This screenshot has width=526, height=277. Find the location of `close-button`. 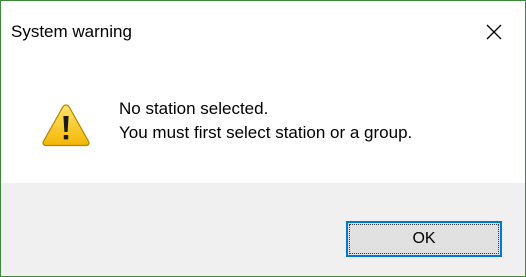

close-button is located at coordinates (494, 32).